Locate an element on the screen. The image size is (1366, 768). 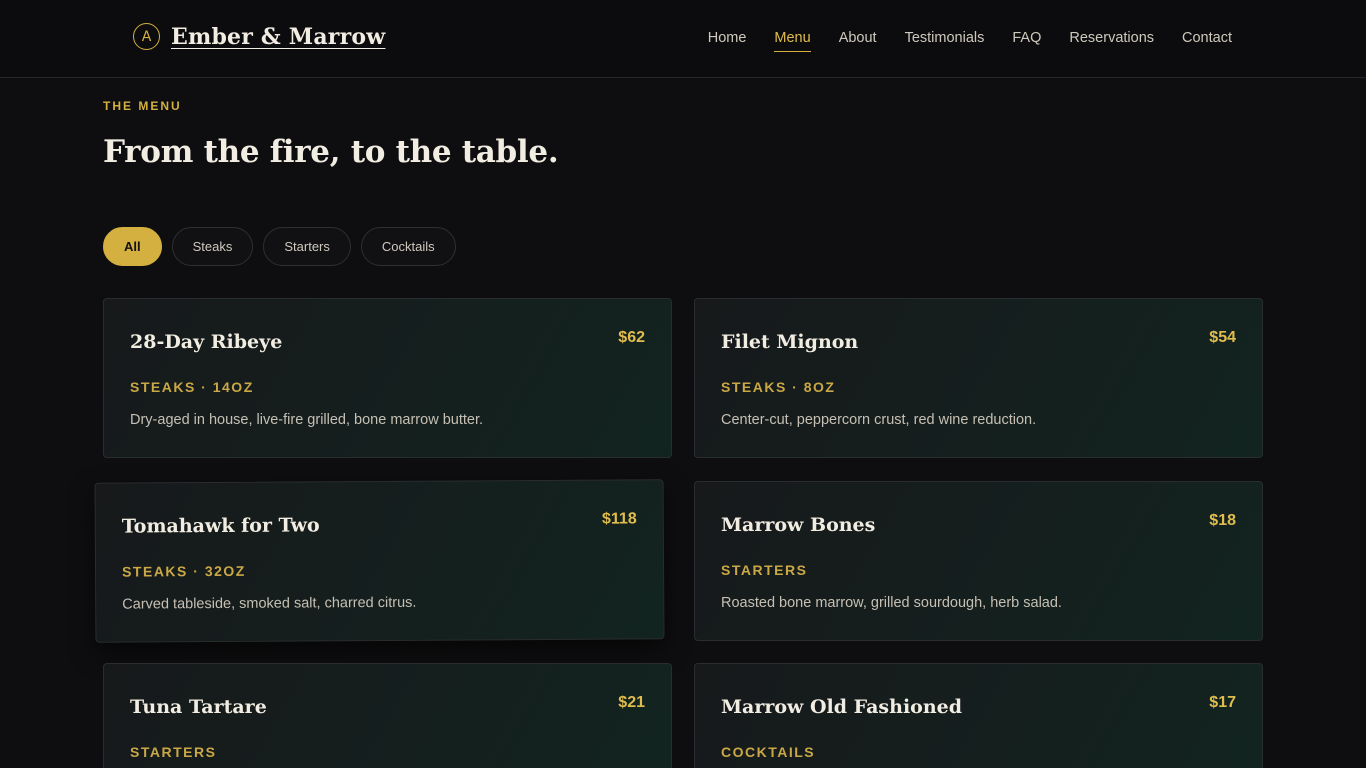
menu-item-price: $62 is located at coordinates (631, 337).